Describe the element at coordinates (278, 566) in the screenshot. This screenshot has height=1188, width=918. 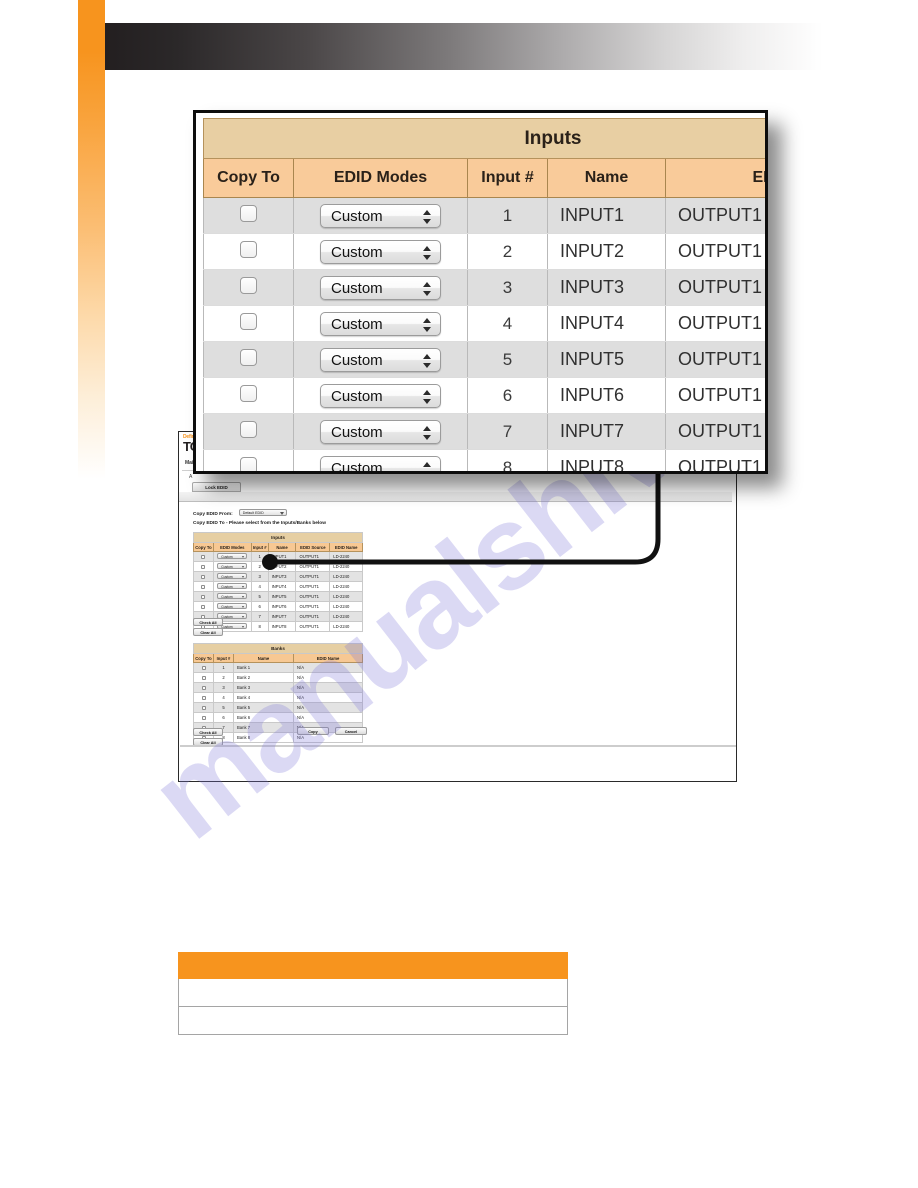
I see `table-row: Custom 2 INPUT2 OUTPUT1 LD-2240` at that location.